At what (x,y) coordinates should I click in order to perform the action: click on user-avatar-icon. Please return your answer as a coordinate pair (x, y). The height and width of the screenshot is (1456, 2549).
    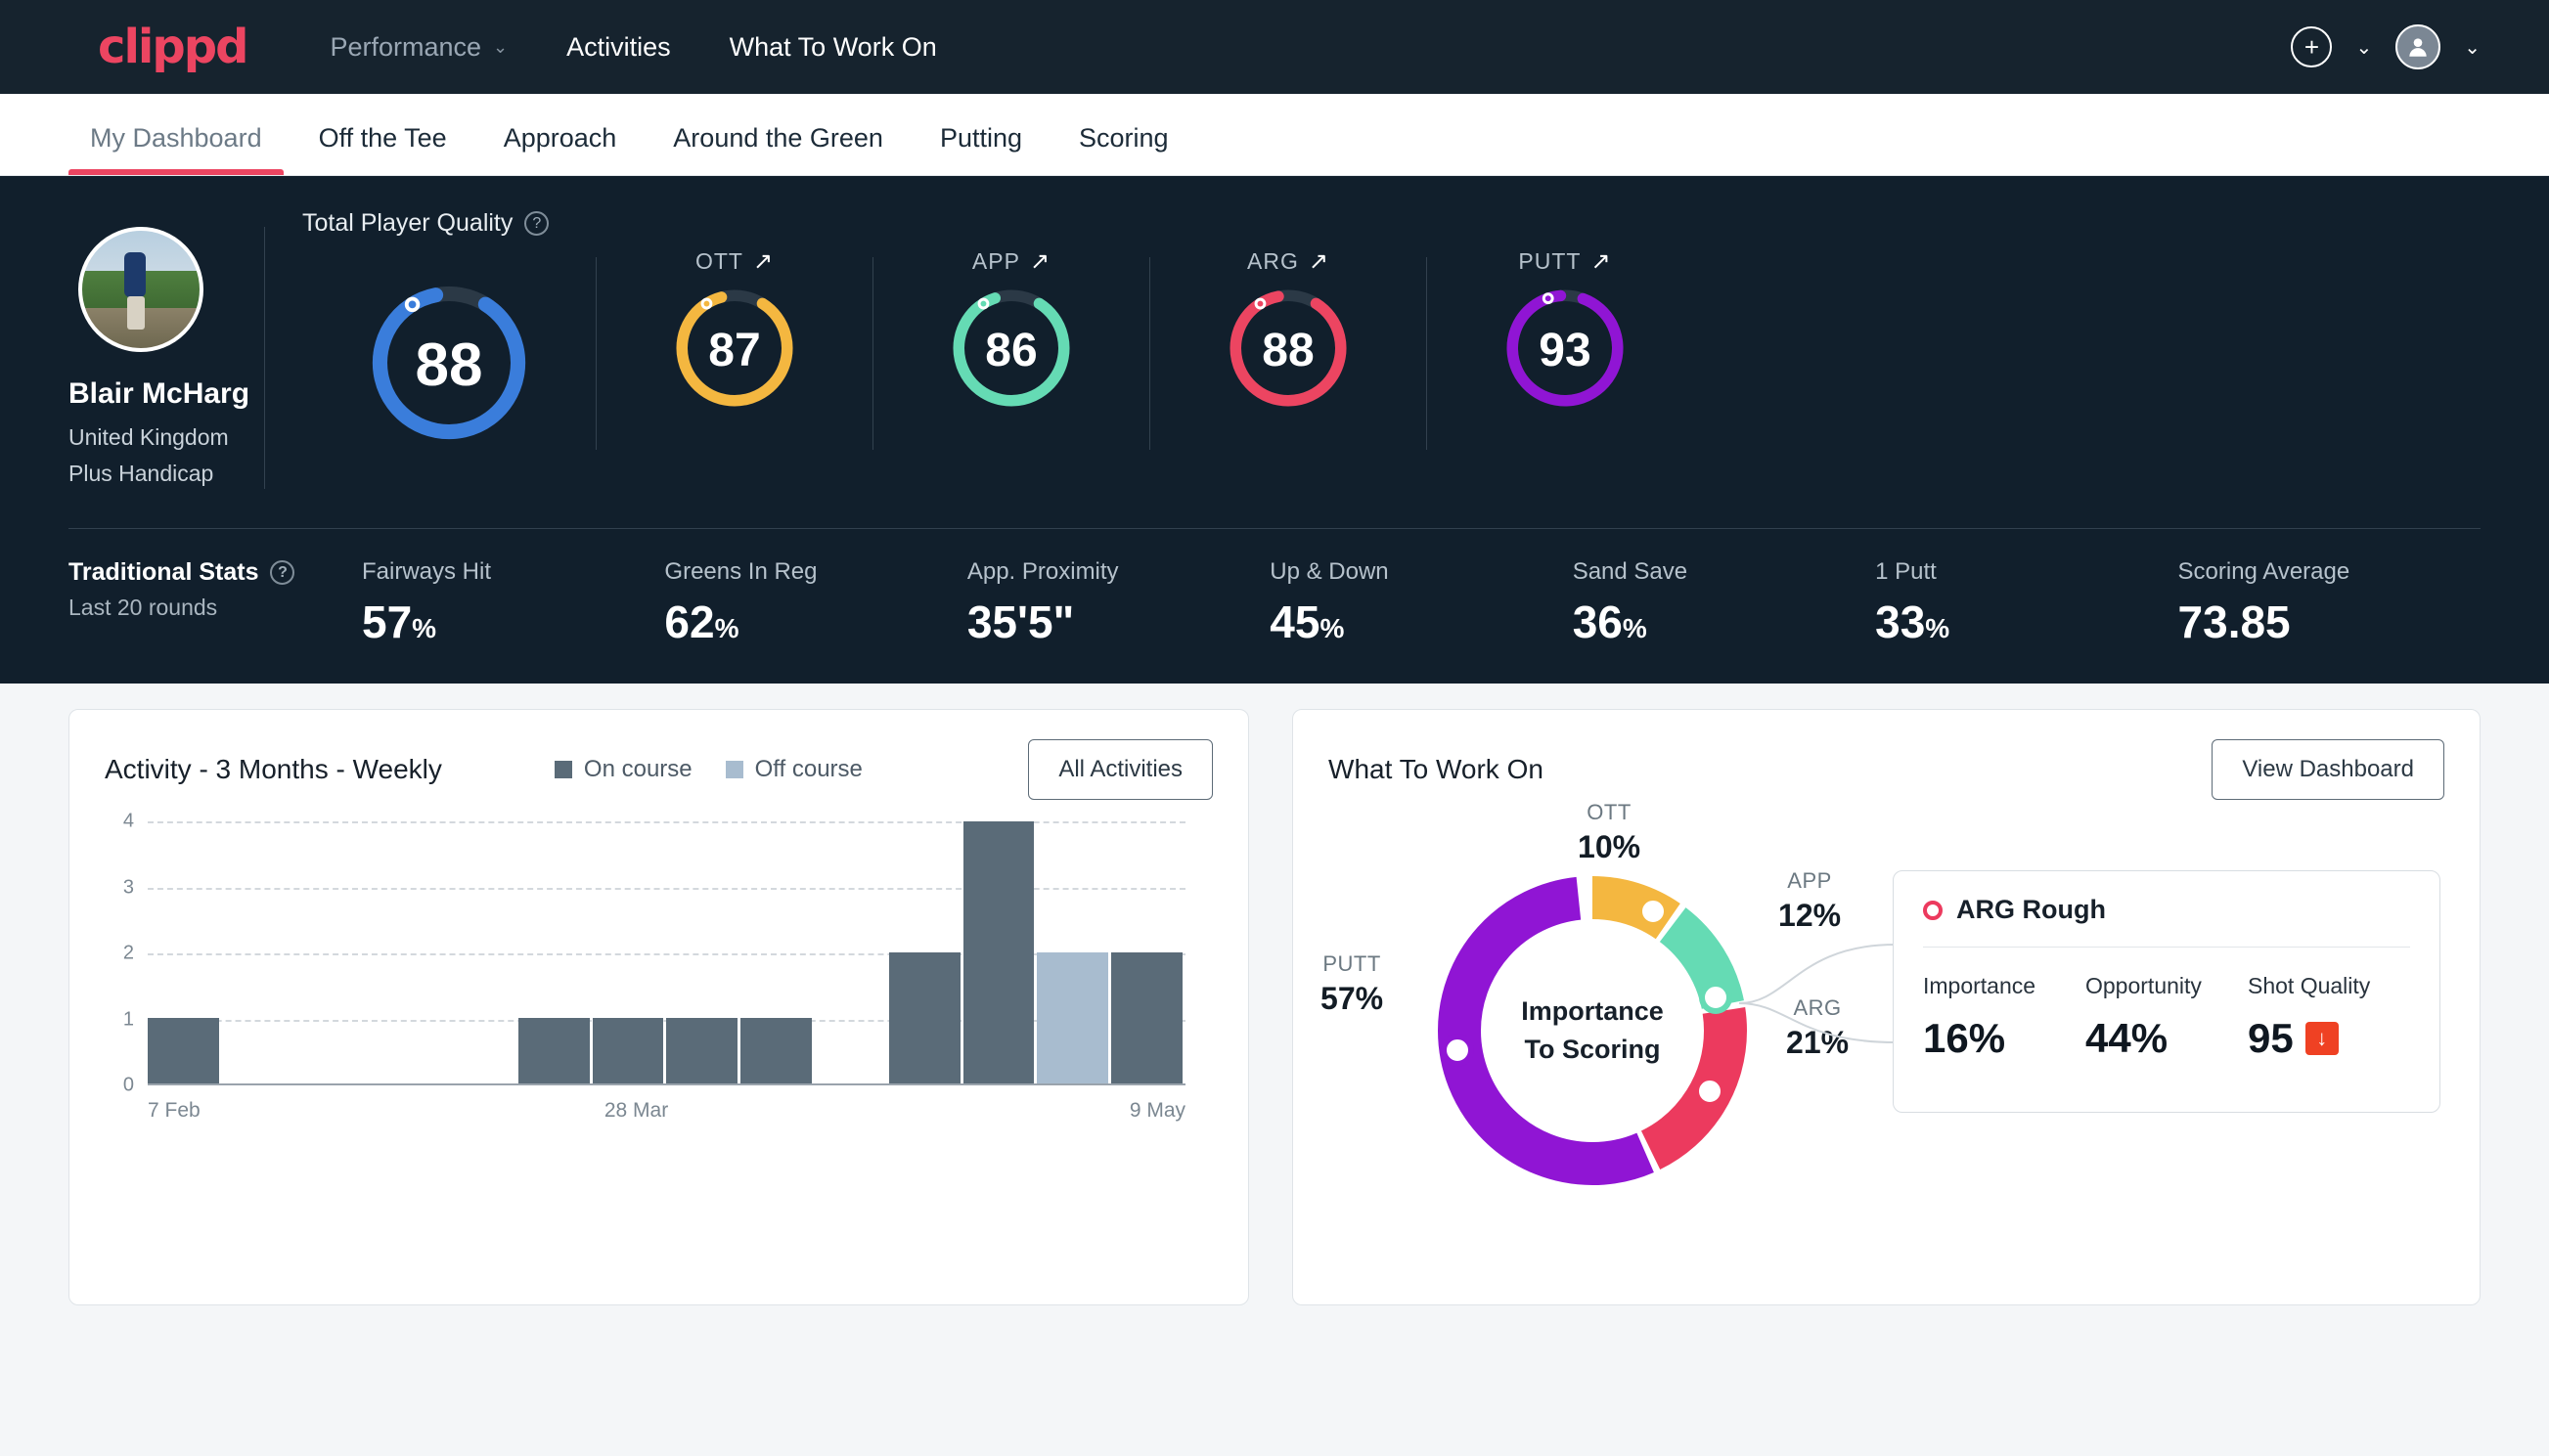
    Looking at the image, I should click on (2418, 46).